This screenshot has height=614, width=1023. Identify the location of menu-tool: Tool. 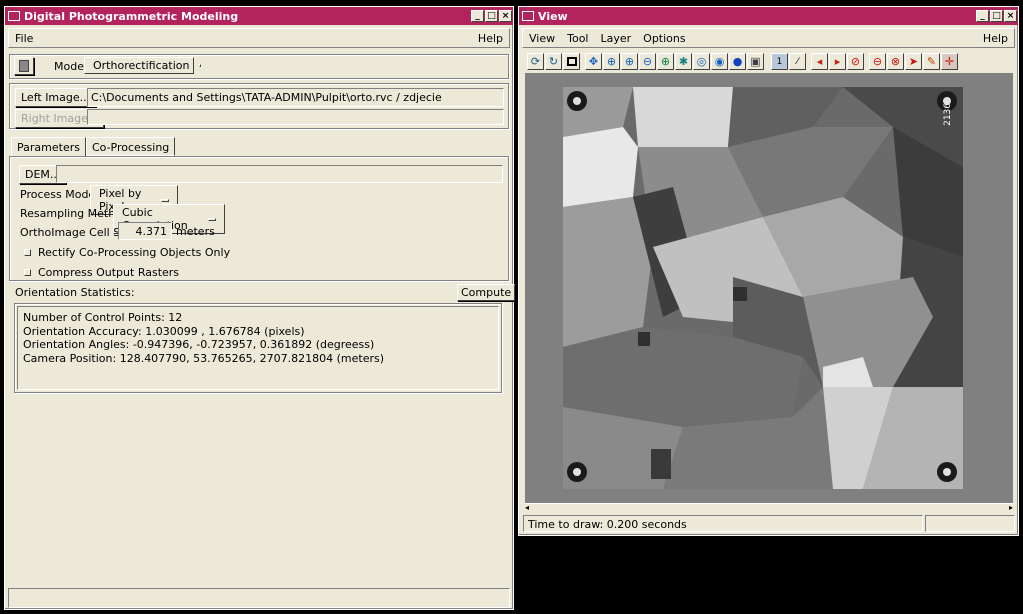
(577, 38).